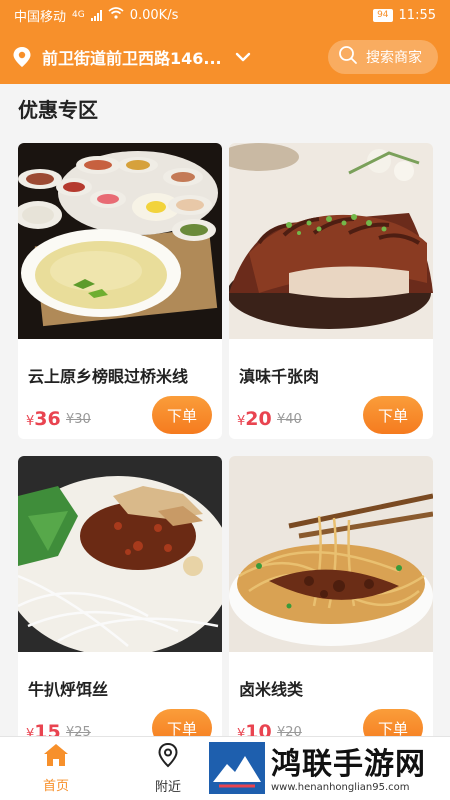 The image size is (450, 800). What do you see at coordinates (225, 15) in the screenshot?
I see `status-bar: 中国移动 4G 0.00K/s 94 11:55` at bounding box center [225, 15].